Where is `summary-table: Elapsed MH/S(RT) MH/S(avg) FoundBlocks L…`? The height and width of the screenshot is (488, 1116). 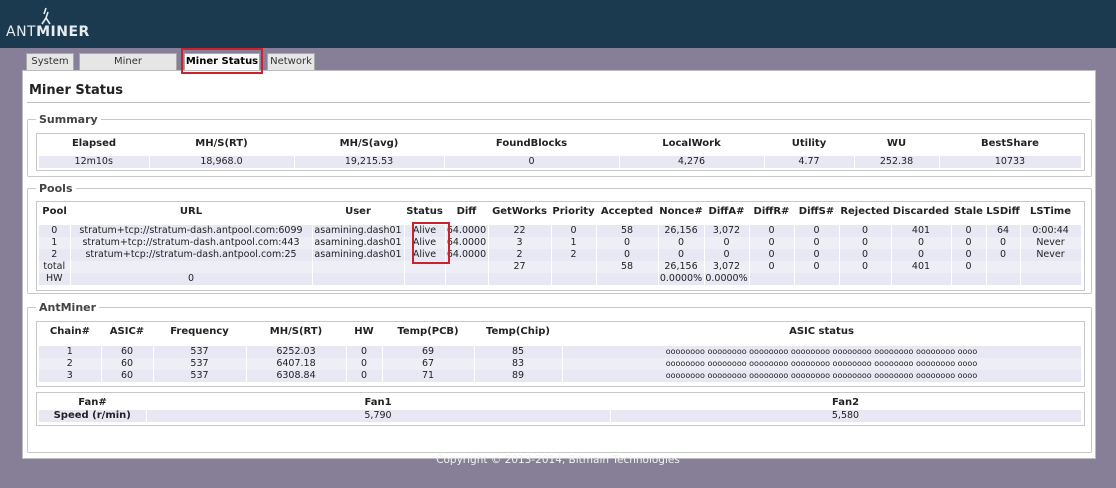
summary-table: Elapsed MH/S(RT) MH/S(avg) FoundBlocks L… is located at coordinates (560, 152).